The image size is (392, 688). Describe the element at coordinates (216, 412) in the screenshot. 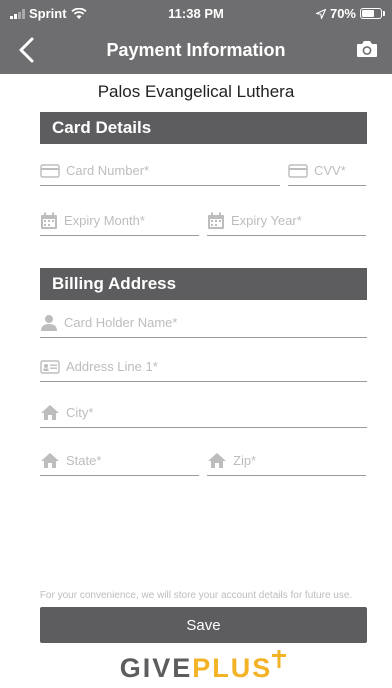

I see `city-input` at that location.